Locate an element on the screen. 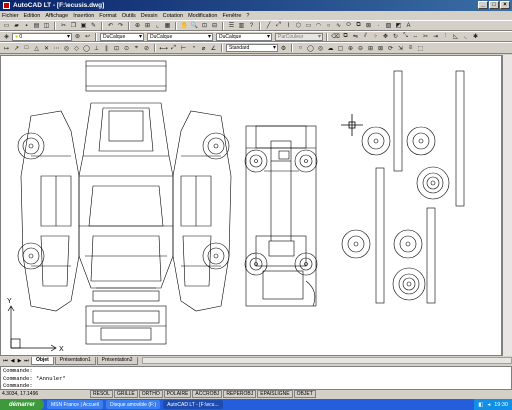  status-epaisligne: EPAISLIGNE is located at coordinates (275, 394).